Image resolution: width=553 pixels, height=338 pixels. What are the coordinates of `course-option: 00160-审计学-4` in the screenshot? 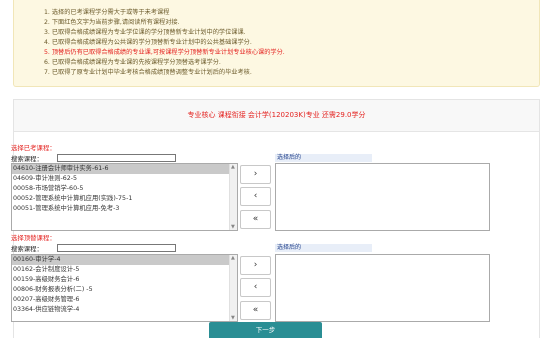 It's located at (124, 260).